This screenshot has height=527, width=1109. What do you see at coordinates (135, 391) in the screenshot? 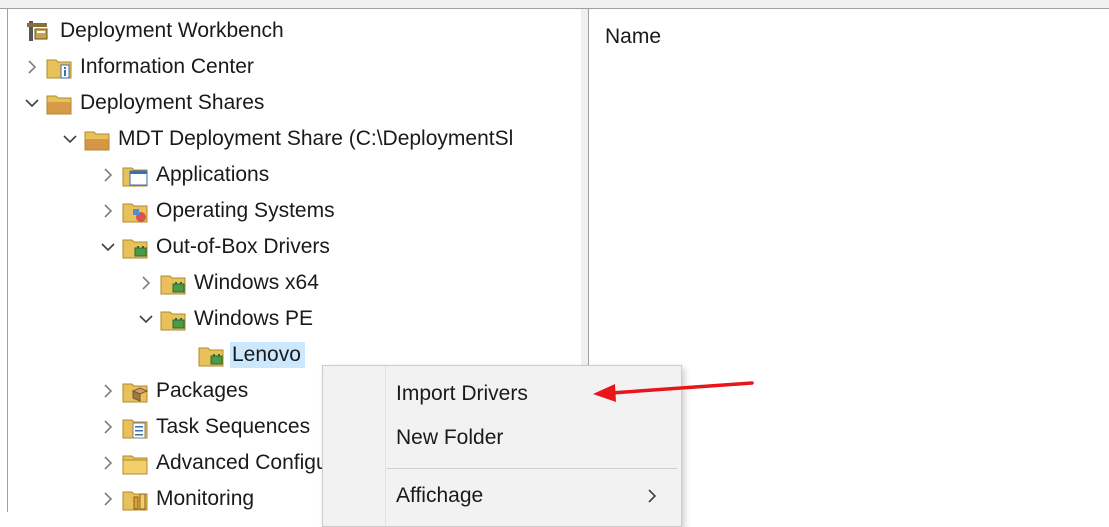
I see `packages-icon` at bounding box center [135, 391].